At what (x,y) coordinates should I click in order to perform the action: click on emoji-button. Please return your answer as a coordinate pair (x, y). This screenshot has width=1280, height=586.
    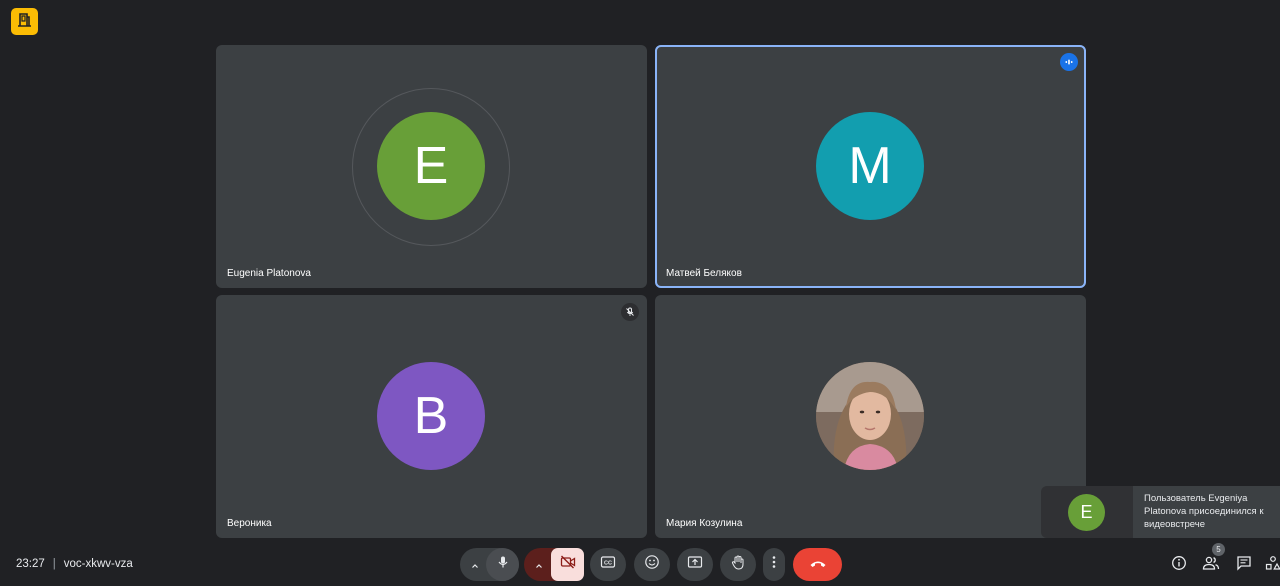
    Looking at the image, I should click on (652, 564).